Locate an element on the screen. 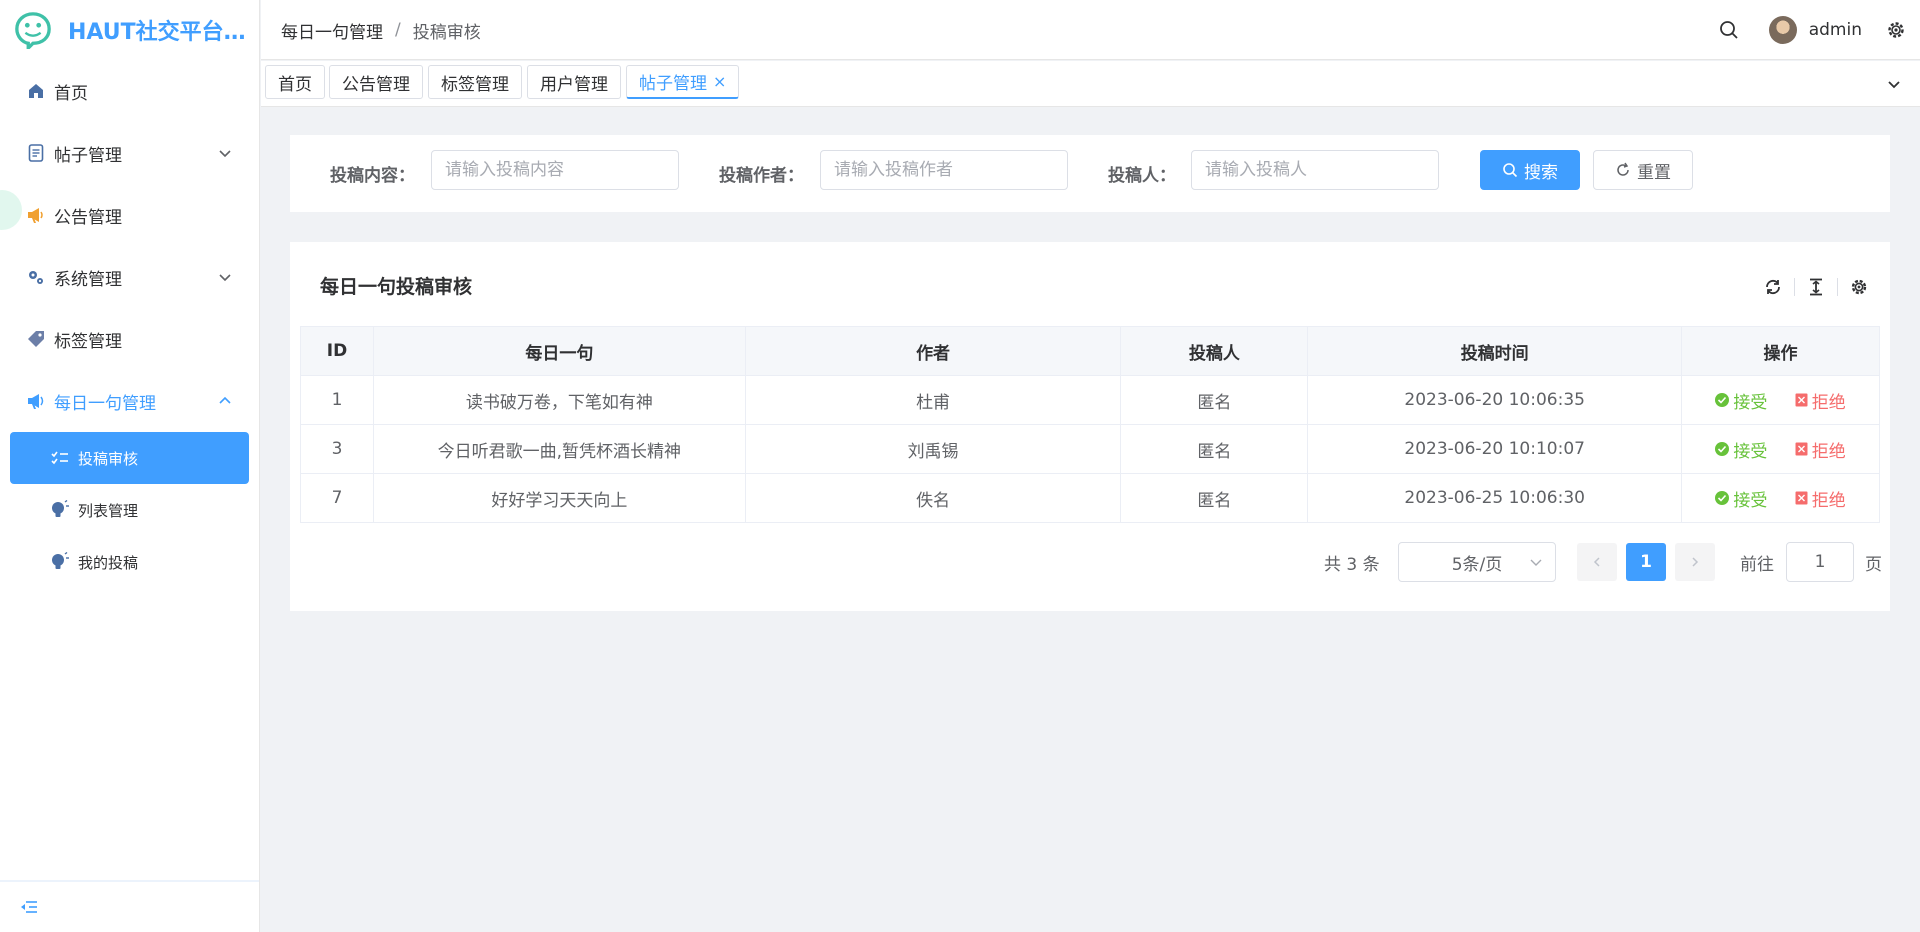 This screenshot has width=1920, height=932. app-title: HAUT社交平台管理系统 is located at coordinates (158, 32).